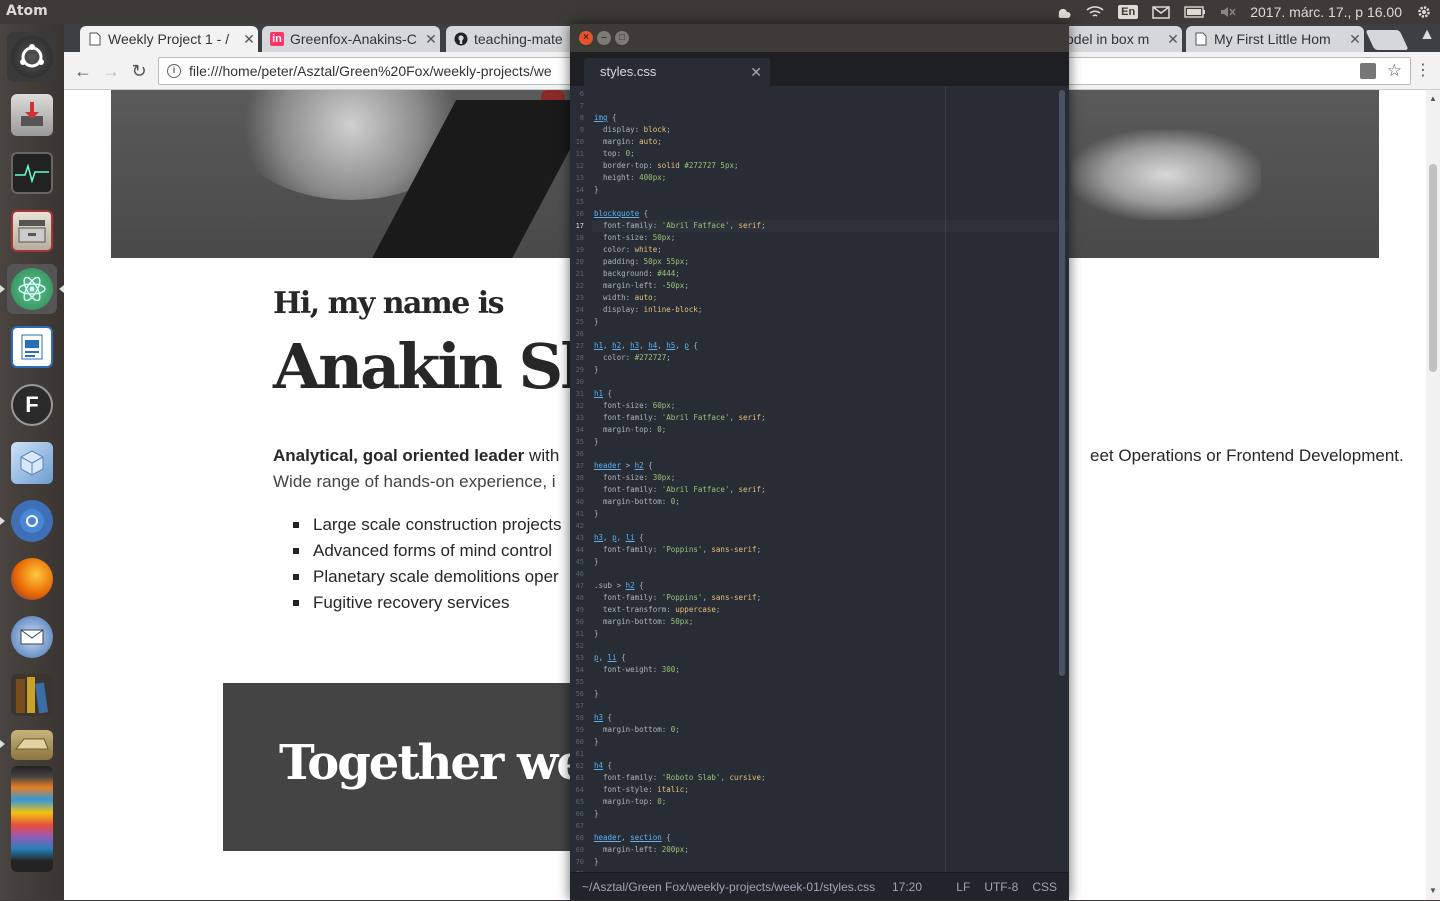 The height and width of the screenshot is (901, 1440). What do you see at coordinates (603, 394) in the screenshot?
I see `code-line: h1 {` at bounding box center [603, 394].